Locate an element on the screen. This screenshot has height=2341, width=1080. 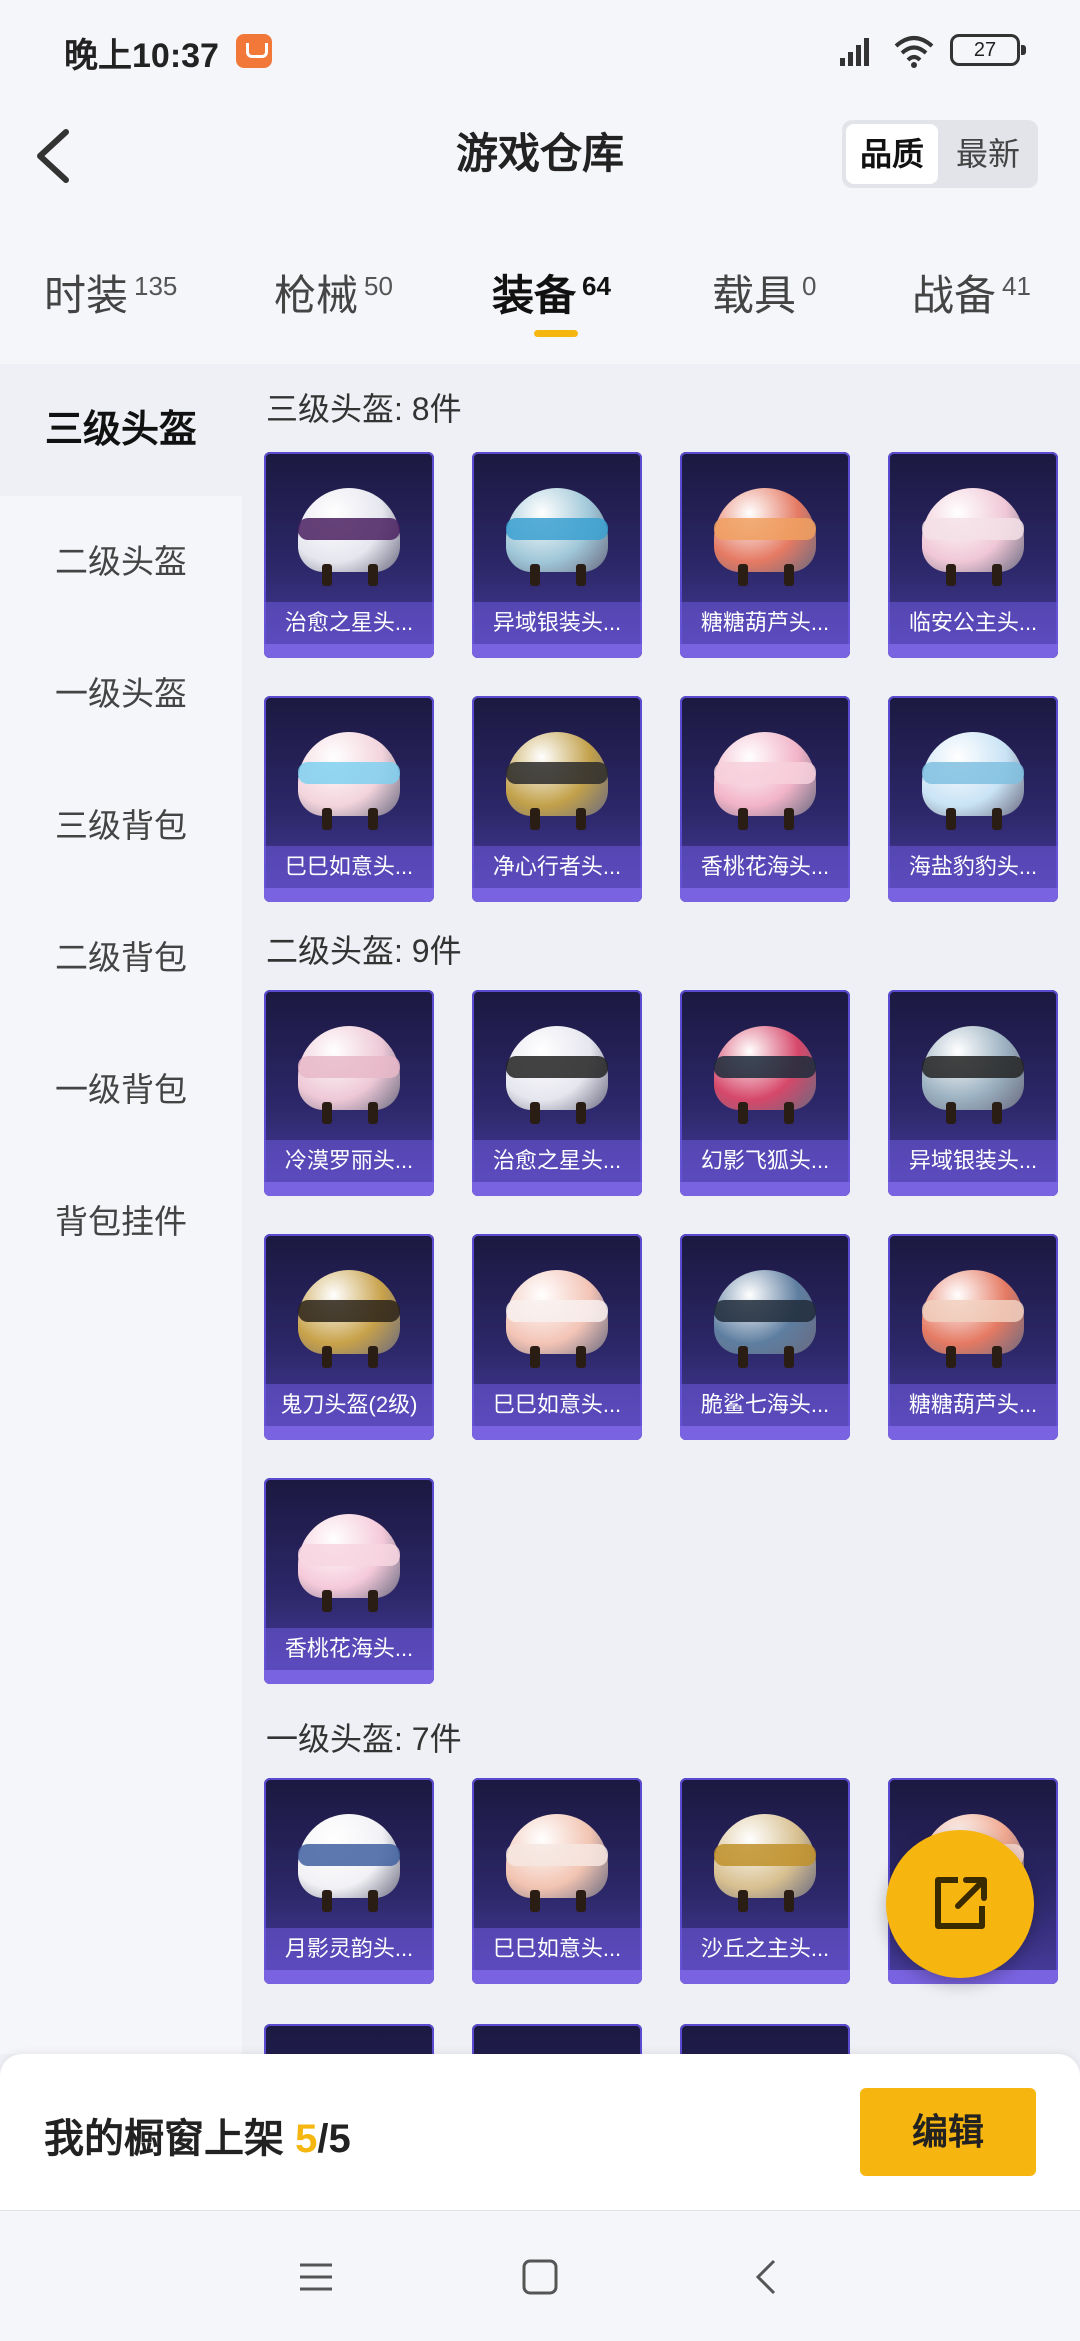
sidebar-item-backpack-charm: 背包挂件 is located at coordinates (121, 1222).